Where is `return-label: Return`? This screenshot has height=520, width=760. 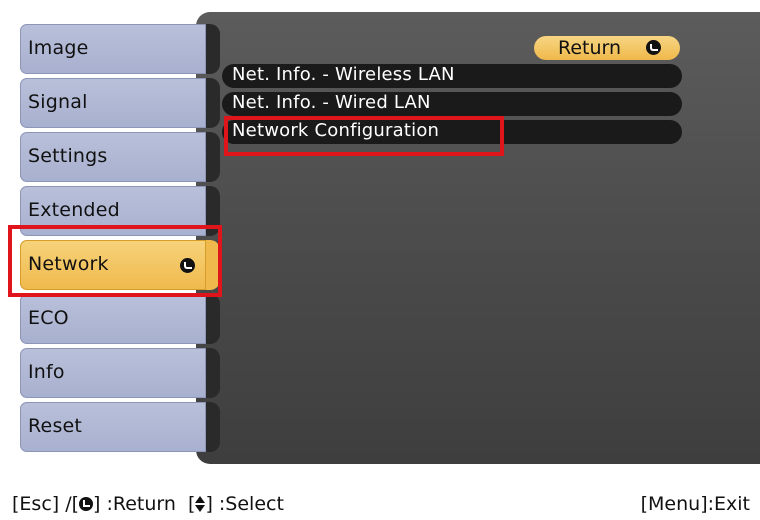 return-label: Return is located at coordinates (590, 48).